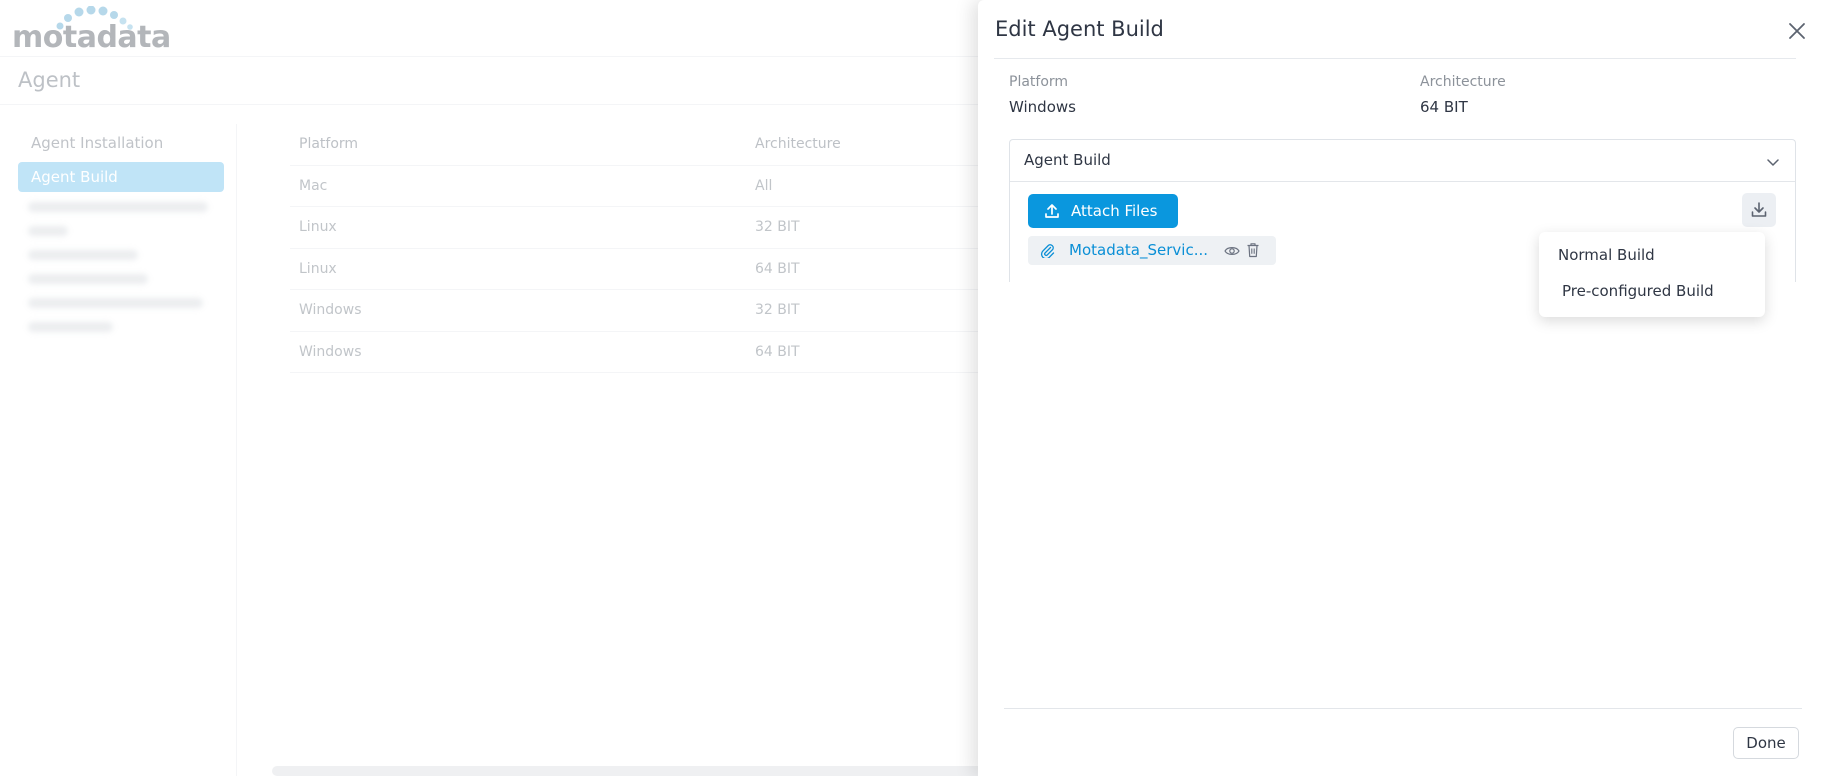 Image resolution: width=1826 pixels, height=776 pixels. What do you see at coordinates (1232, 251) in the screenshot?
I see `eye-icon` at bounding box center [1232, 251].